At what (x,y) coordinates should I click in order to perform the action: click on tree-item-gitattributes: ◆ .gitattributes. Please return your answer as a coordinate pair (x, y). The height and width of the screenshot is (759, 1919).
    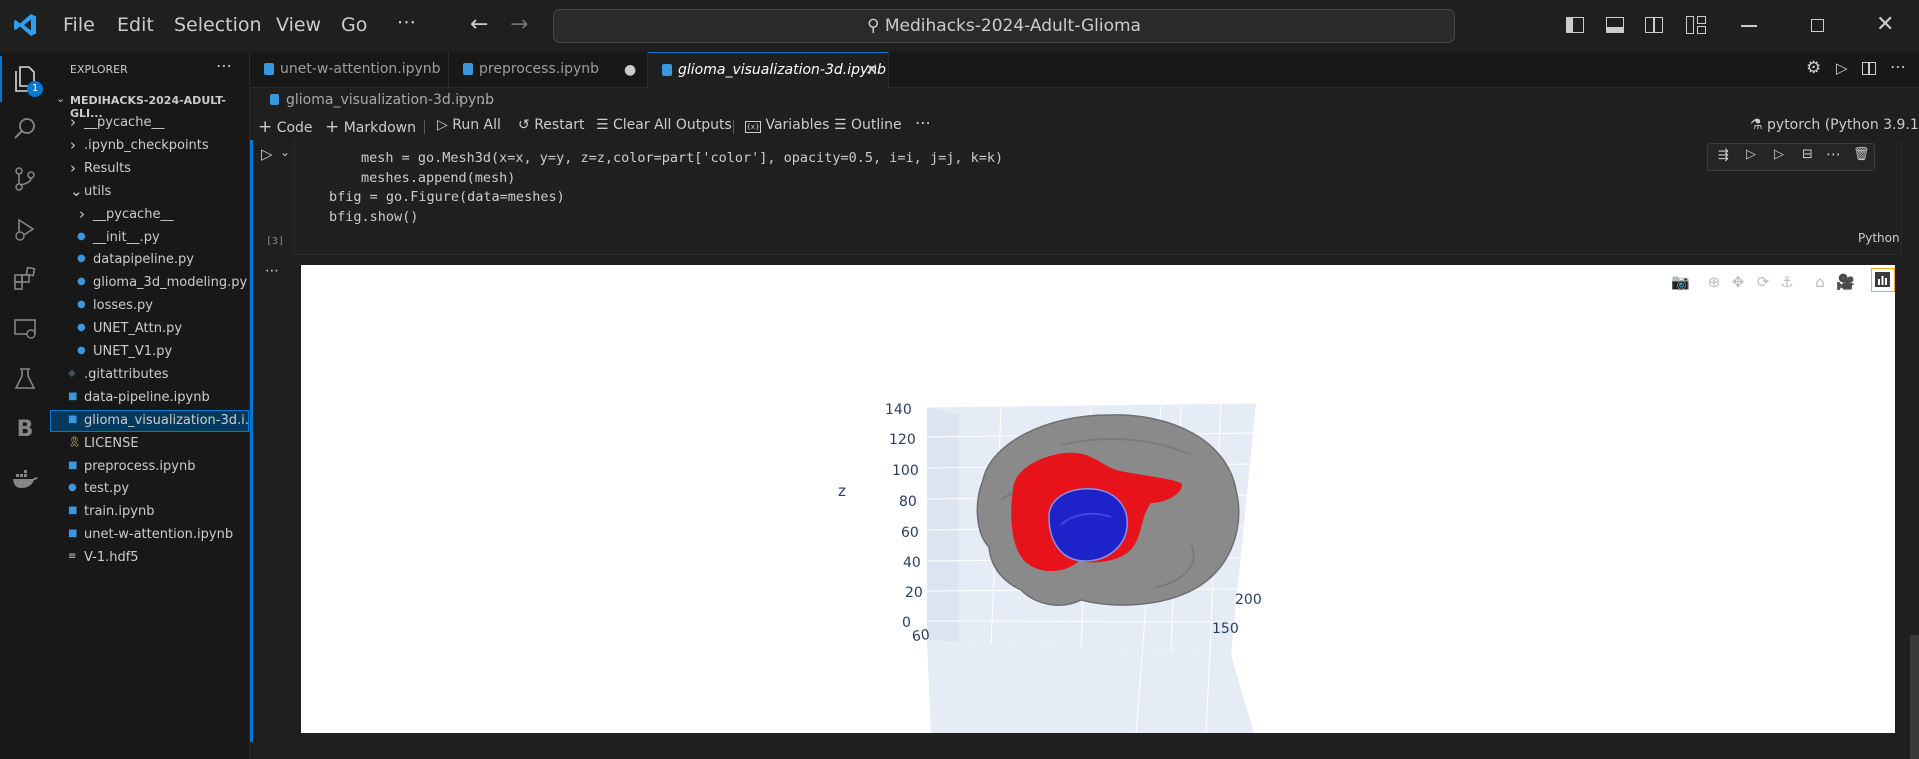
    Looking at the image, I should click on (149, 375).